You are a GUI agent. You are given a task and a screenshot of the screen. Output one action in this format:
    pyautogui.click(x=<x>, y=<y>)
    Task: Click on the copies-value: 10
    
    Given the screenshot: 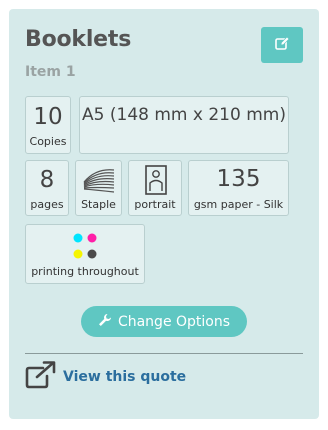 What is the action you would take?
    pyautogui.click(x=48, y=117)
    